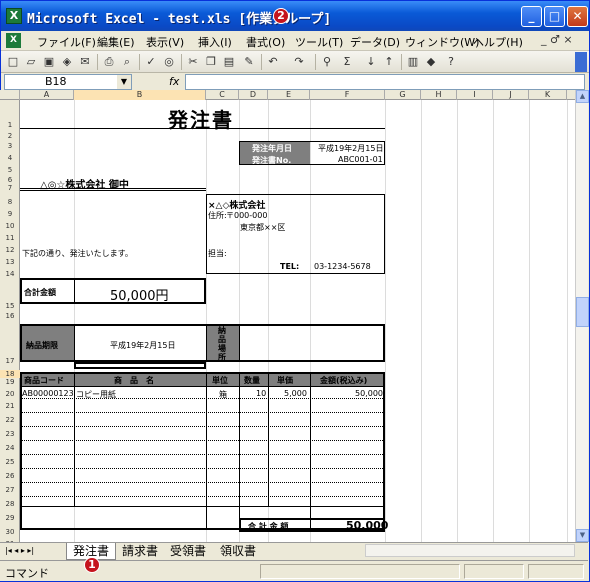  Describe the element at coordinates (10, 384) in the screenshot. I see `row-header: 19` at that location.